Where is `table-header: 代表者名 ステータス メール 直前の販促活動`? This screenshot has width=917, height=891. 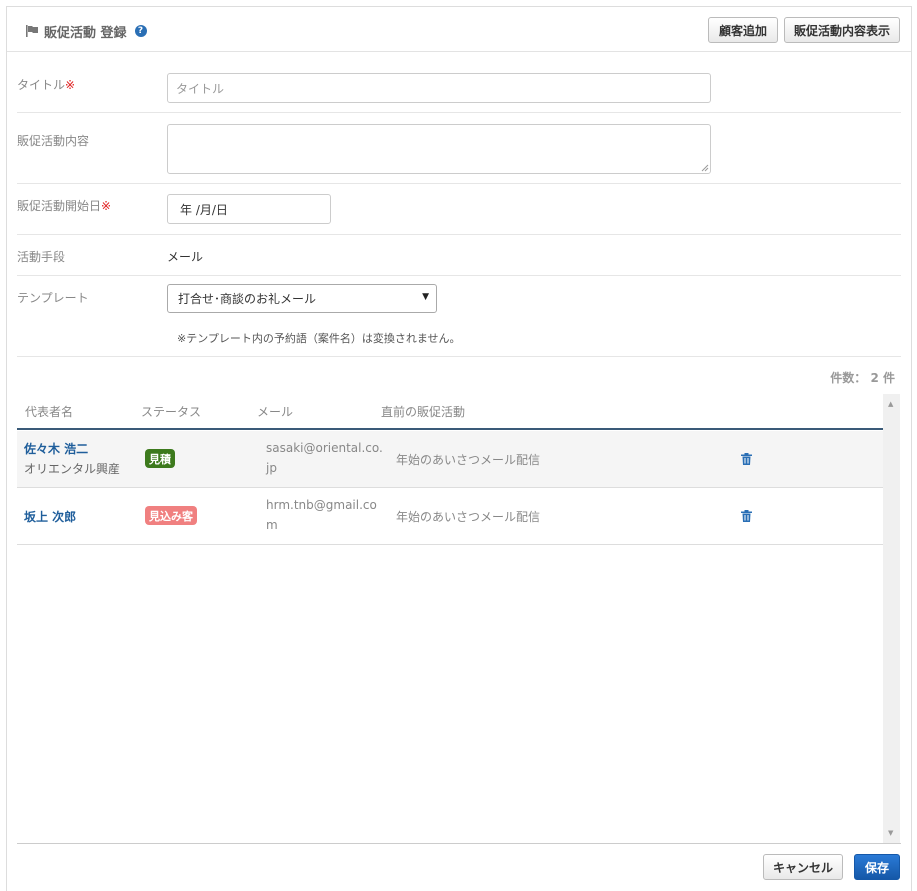 table-header: 代表者名 ステータス メール 直前の販促活動 is located at coordinates (450, 412).